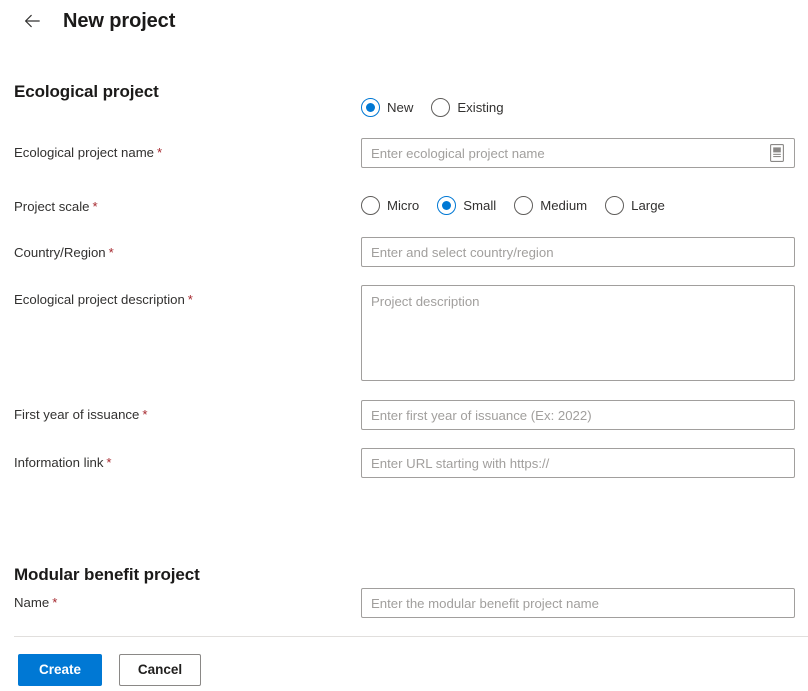 The image size is (808, 691). What do you see at coordinates (55, 602) in the screenshot?
I see `required-asterisk-modular-benefit-project-name: *` at bounding box center [55, 602].